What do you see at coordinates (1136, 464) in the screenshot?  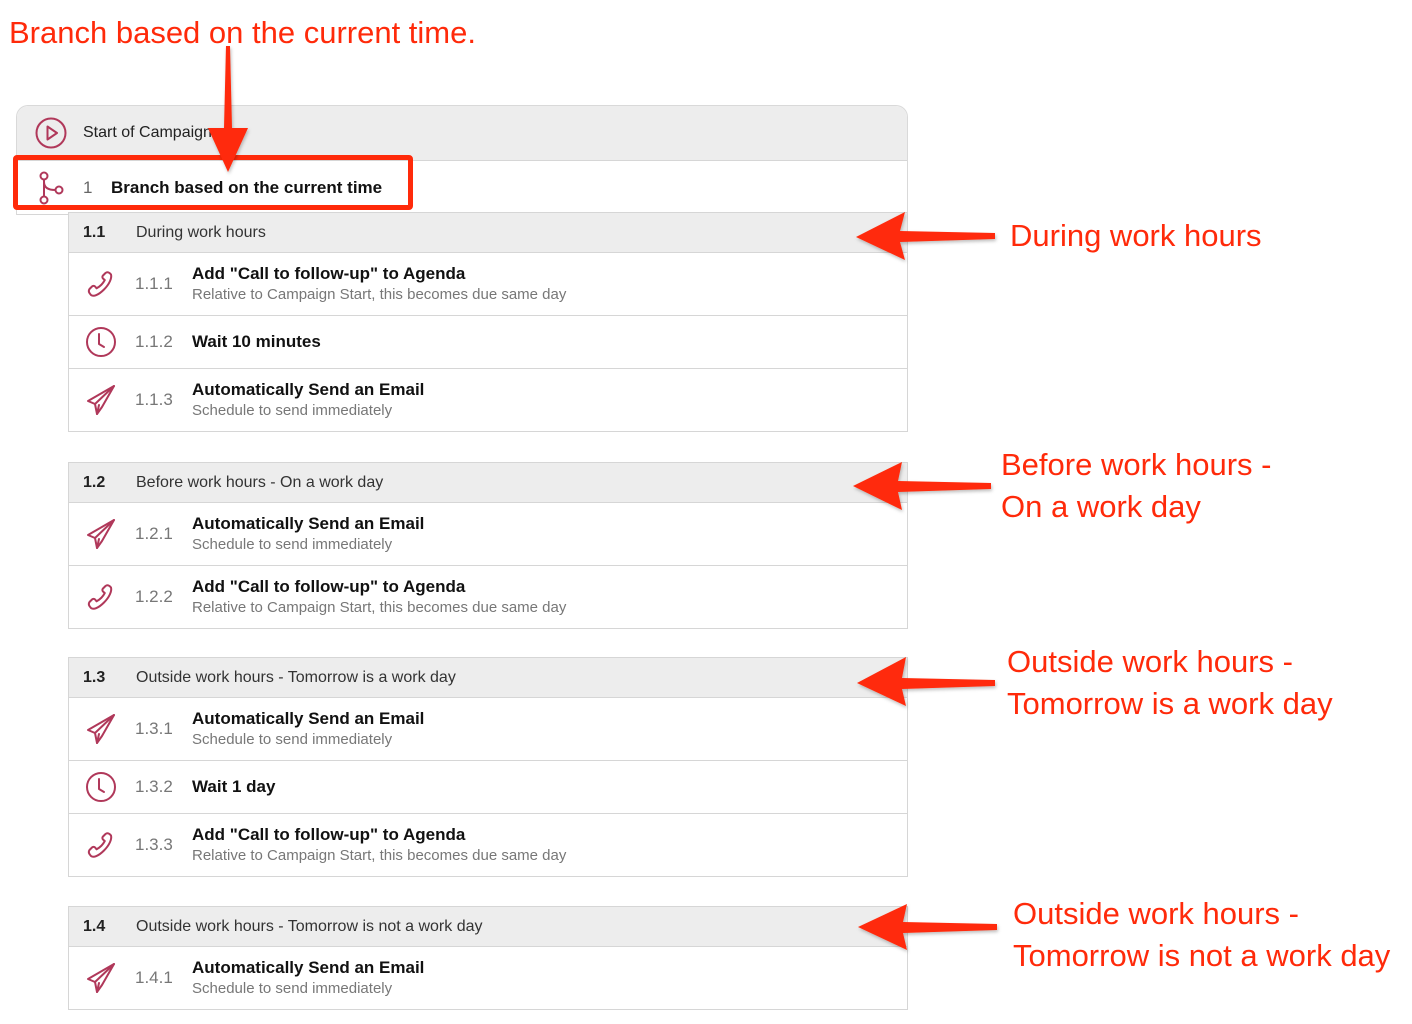 I see `annotation-before-line1: Before work hours -` at bounding box center [1136, 464].